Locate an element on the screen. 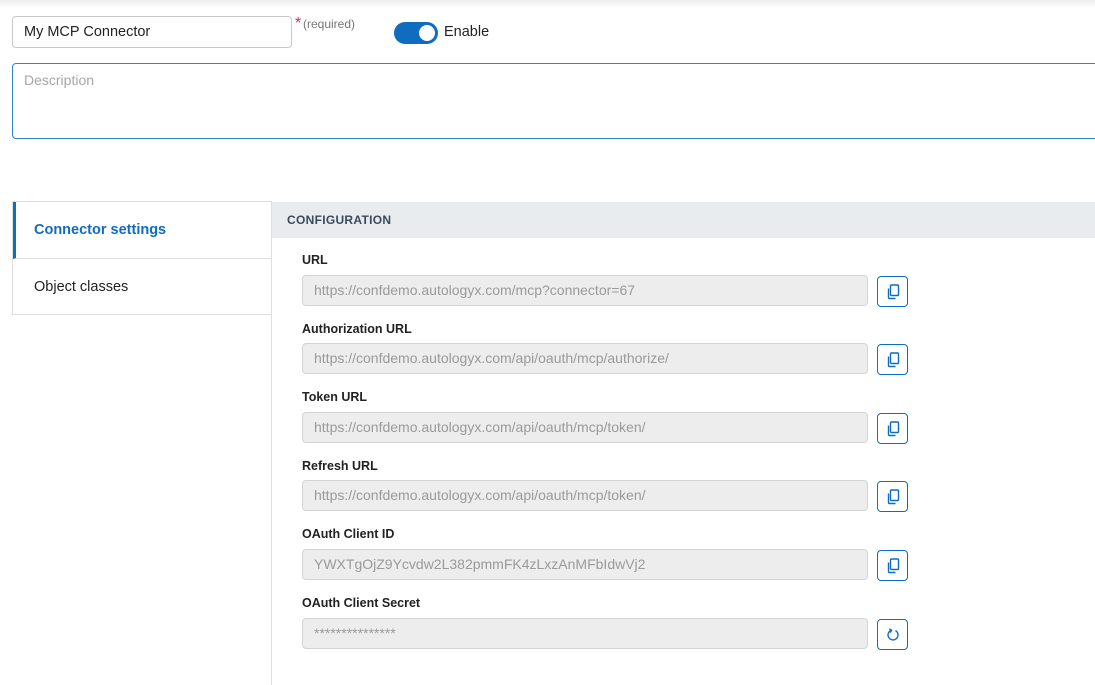 The height and width of the screenshot is (685, 1095). copy-oauth-client-id-button is located at coordinates (892, 565).